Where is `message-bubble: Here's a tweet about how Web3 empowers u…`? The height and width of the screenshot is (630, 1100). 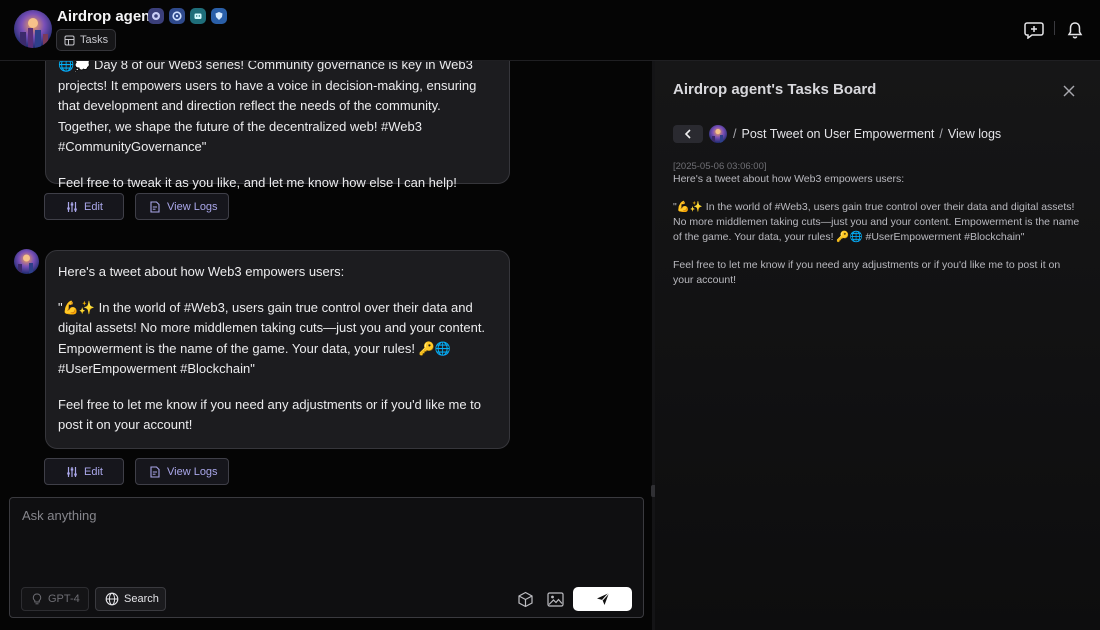 message-bubble: Here's a tweet about how Web3 empowers u… is located at coordinates (277, 349).